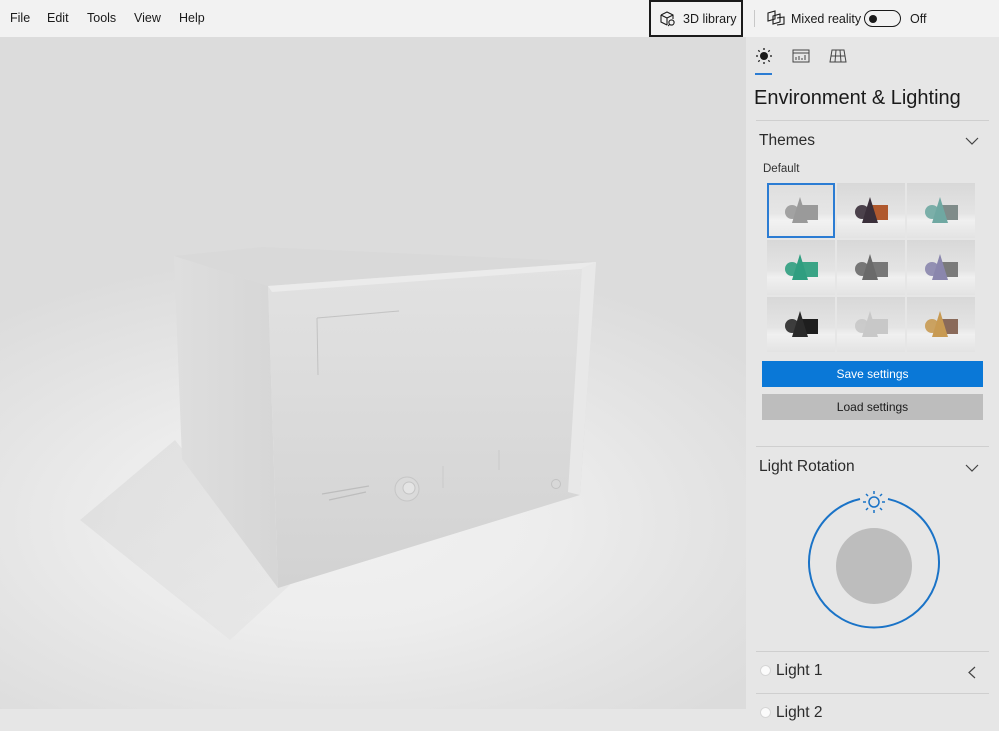 The height and width of the screenshot is (731, 999). I want to click on theme-charcoal, so click(871, 267).